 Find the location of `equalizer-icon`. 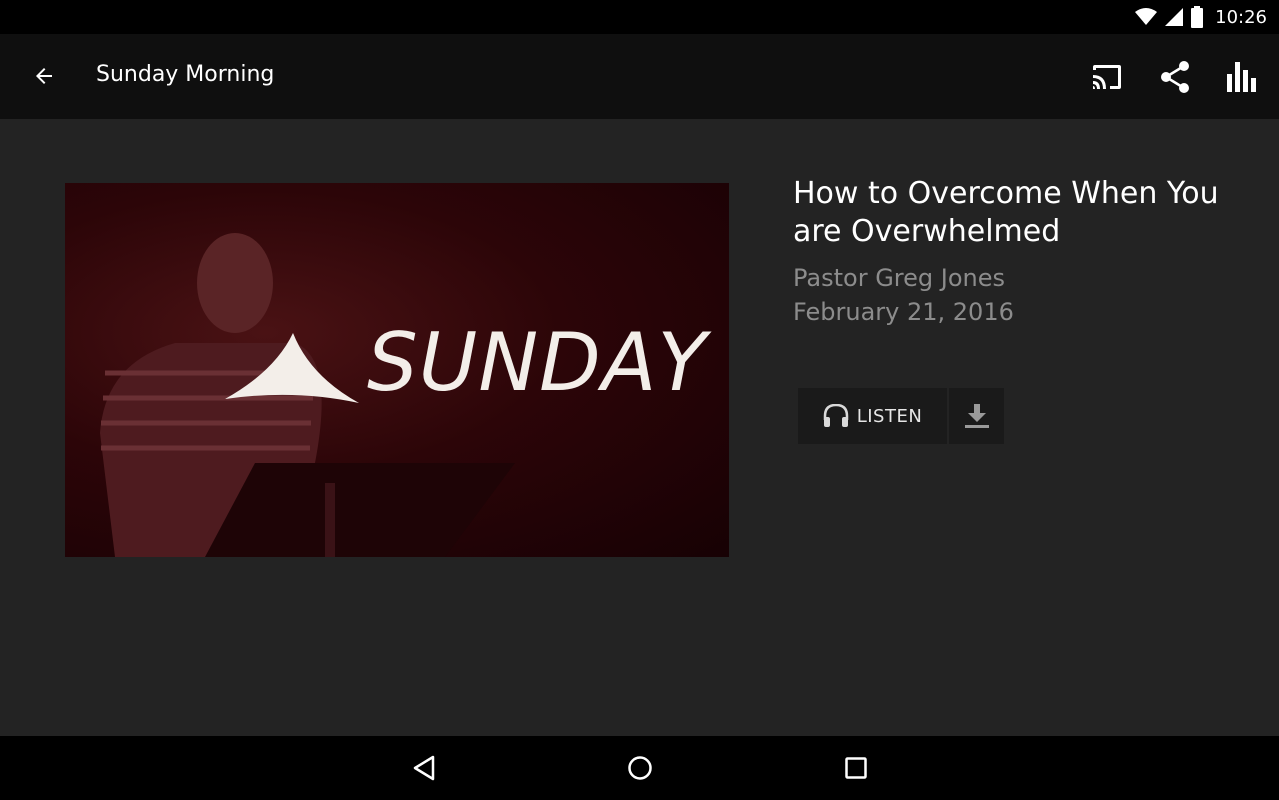

equalizer-icon is located at coordinates (1241, 76).